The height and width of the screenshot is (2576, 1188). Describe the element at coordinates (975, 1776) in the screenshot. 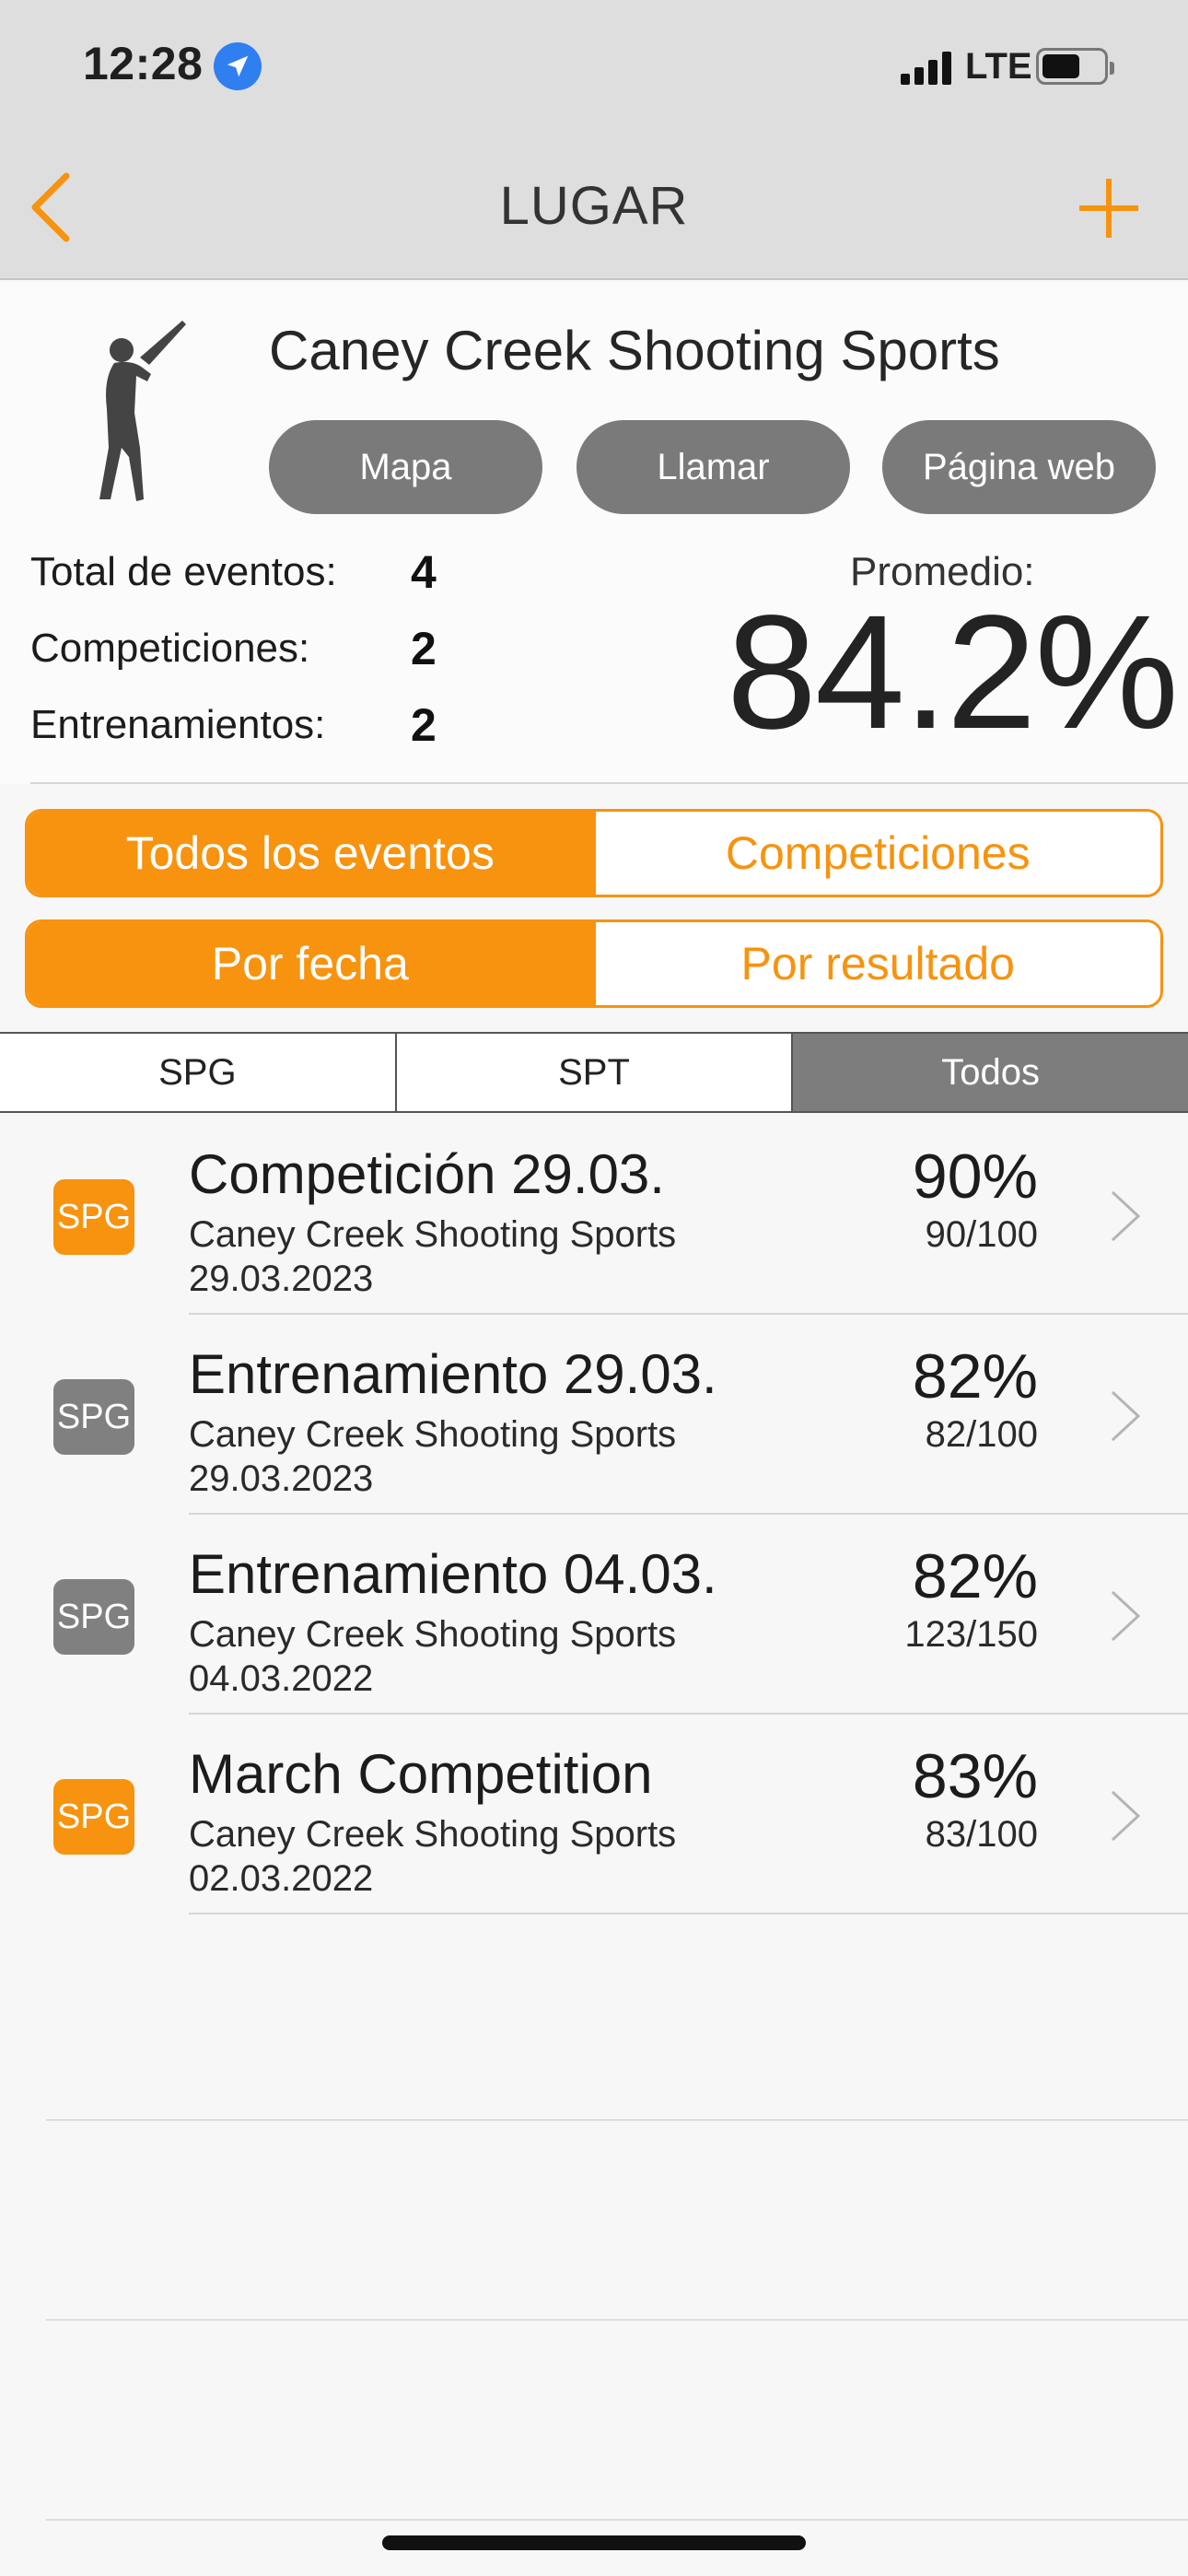

I see `event-percent: 83%` at that location.